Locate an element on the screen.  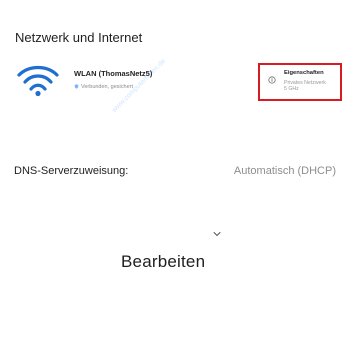
network-status: Verbunden, gesichert is located at coordinates (103, 86).